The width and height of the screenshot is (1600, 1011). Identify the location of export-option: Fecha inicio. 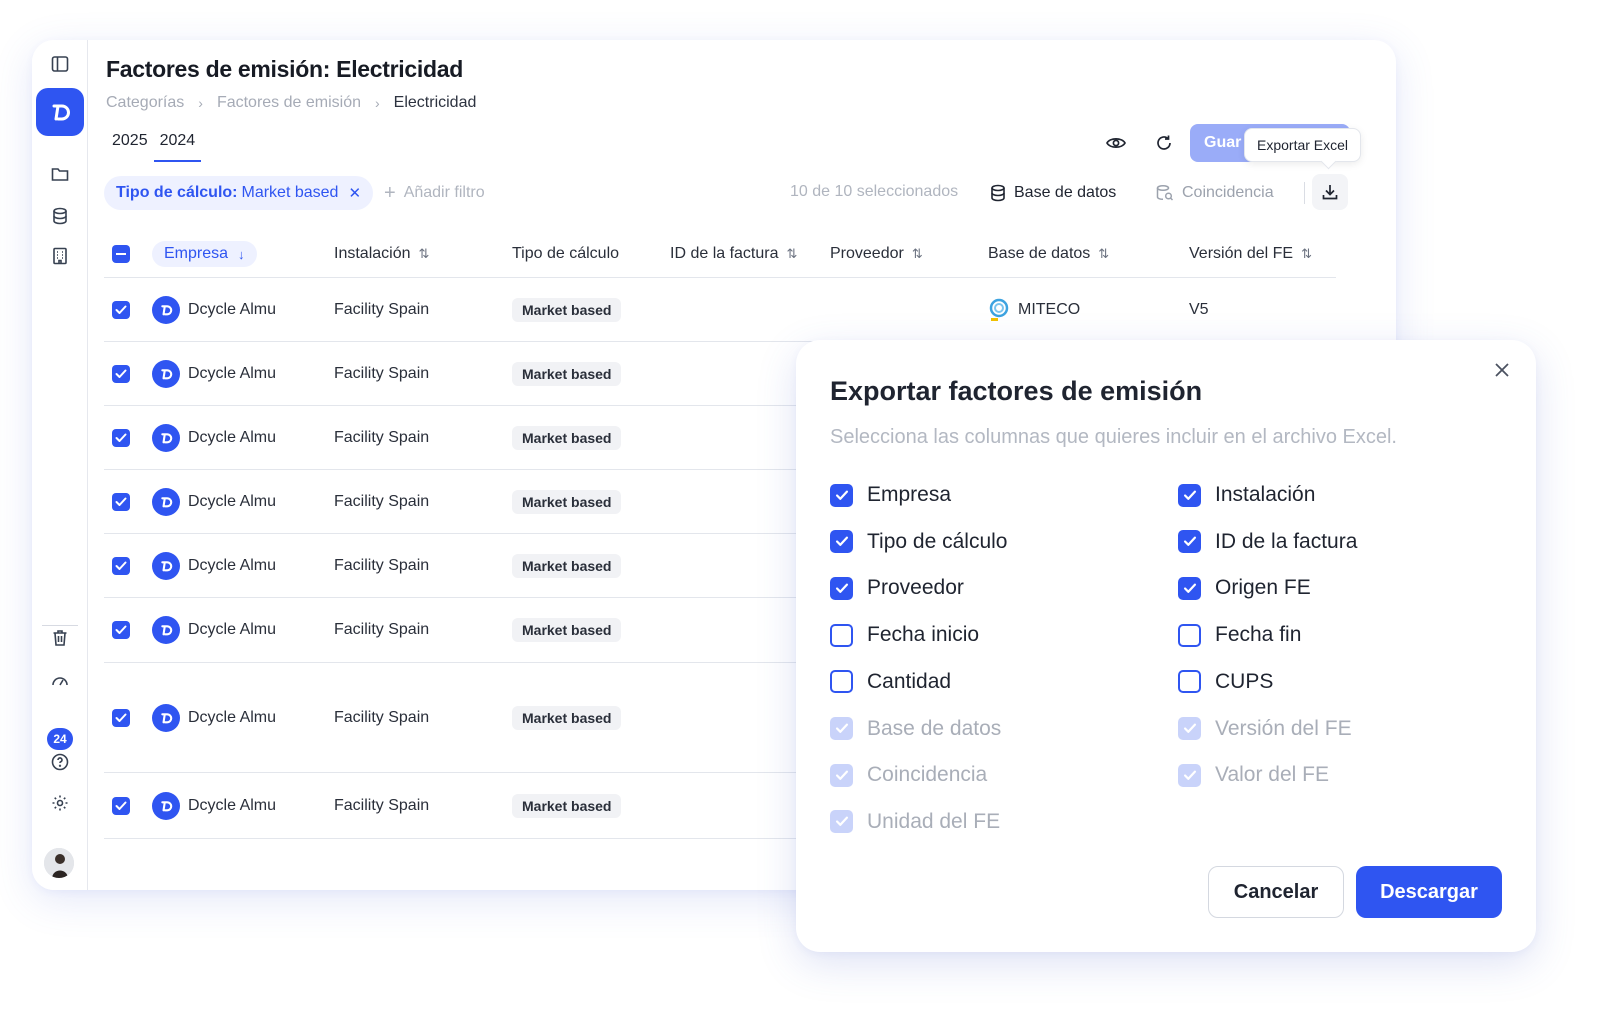
(904, 635).